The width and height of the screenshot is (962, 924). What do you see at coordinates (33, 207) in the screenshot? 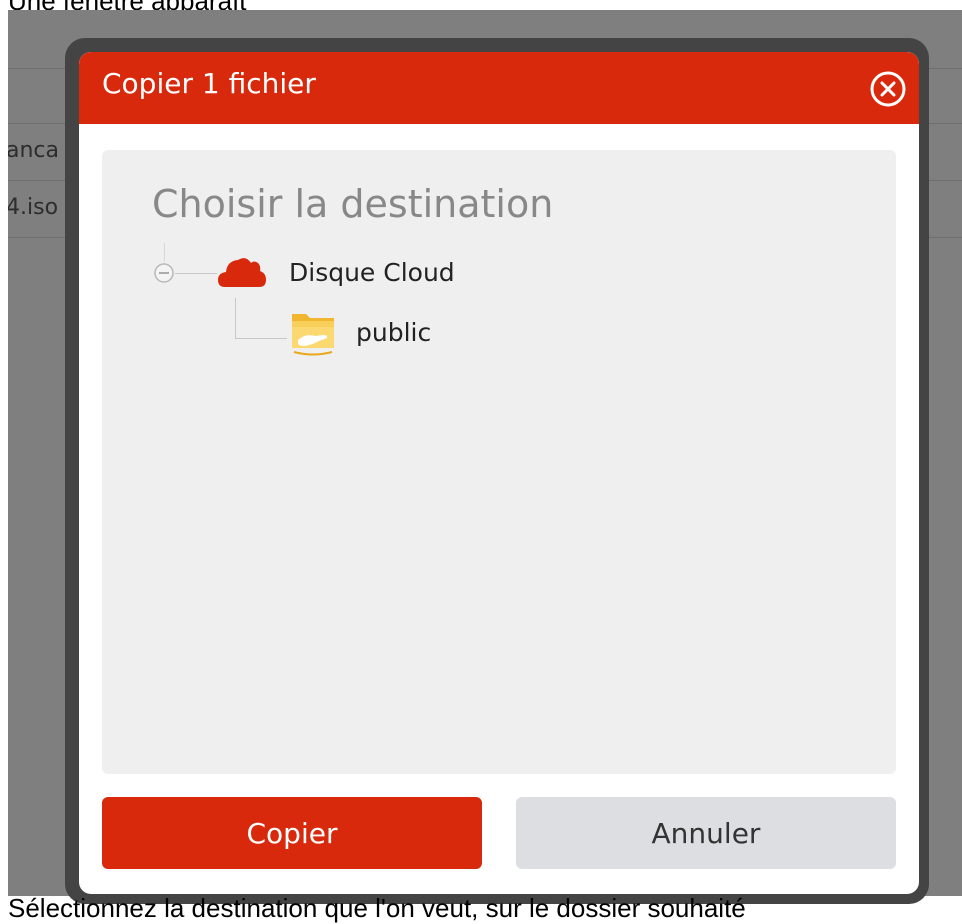
I see `background-row-text: 4.iso` at bounding box center [33, 207].